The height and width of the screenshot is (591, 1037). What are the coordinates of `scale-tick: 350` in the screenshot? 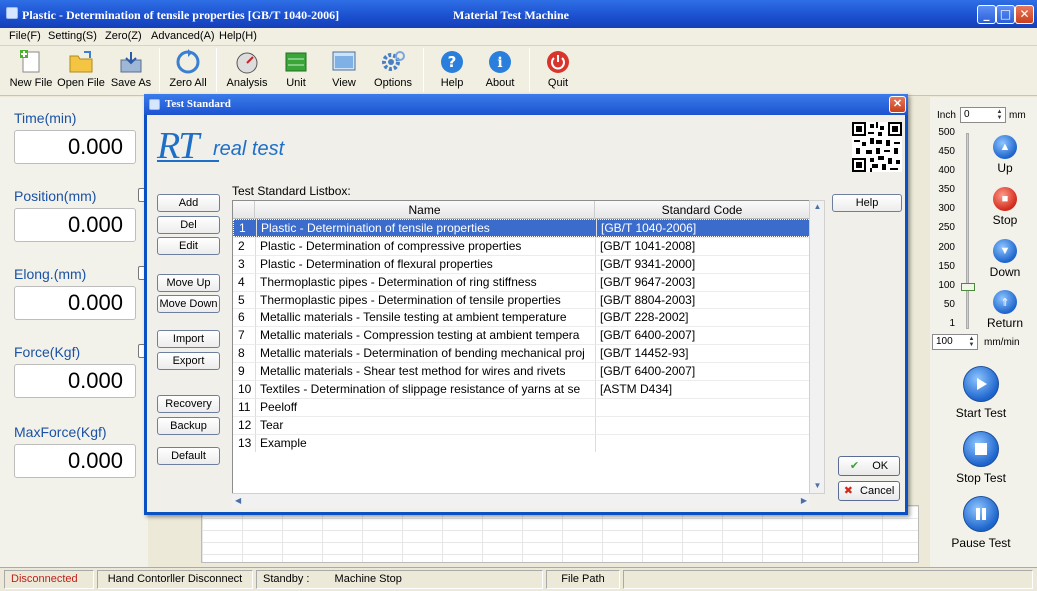 It's located at (946, 190).